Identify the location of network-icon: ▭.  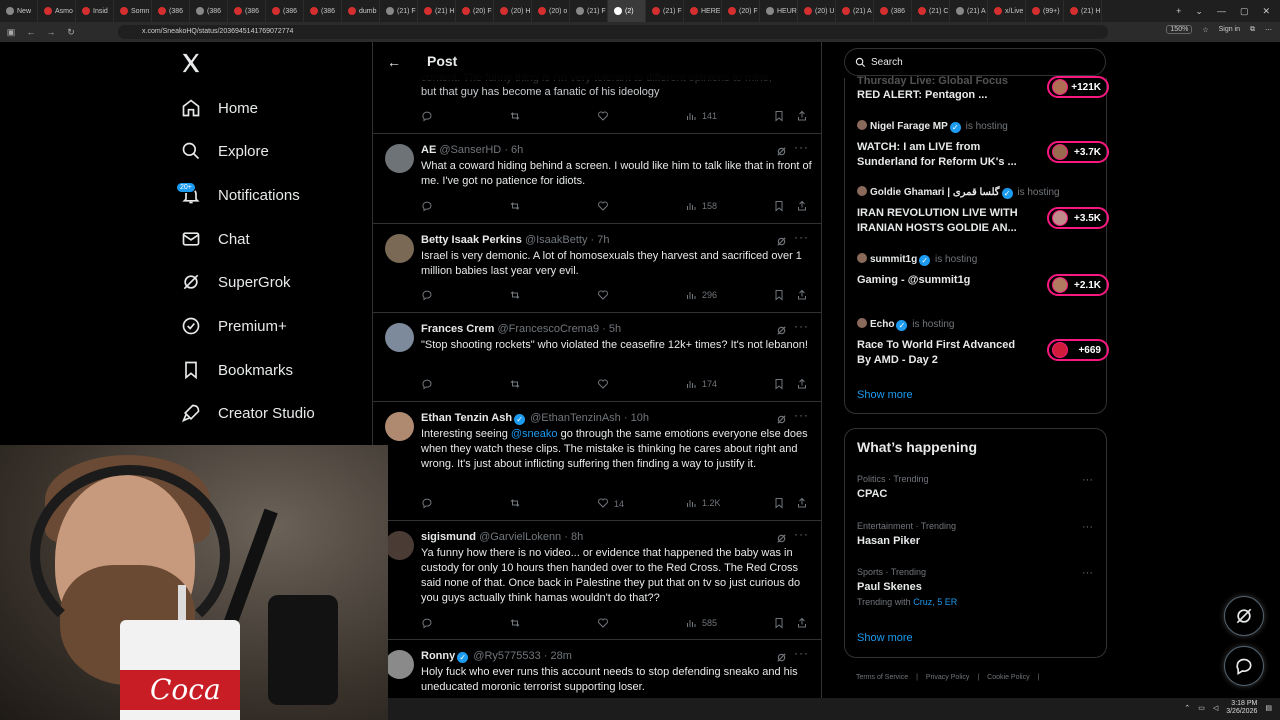
(1201, 708).